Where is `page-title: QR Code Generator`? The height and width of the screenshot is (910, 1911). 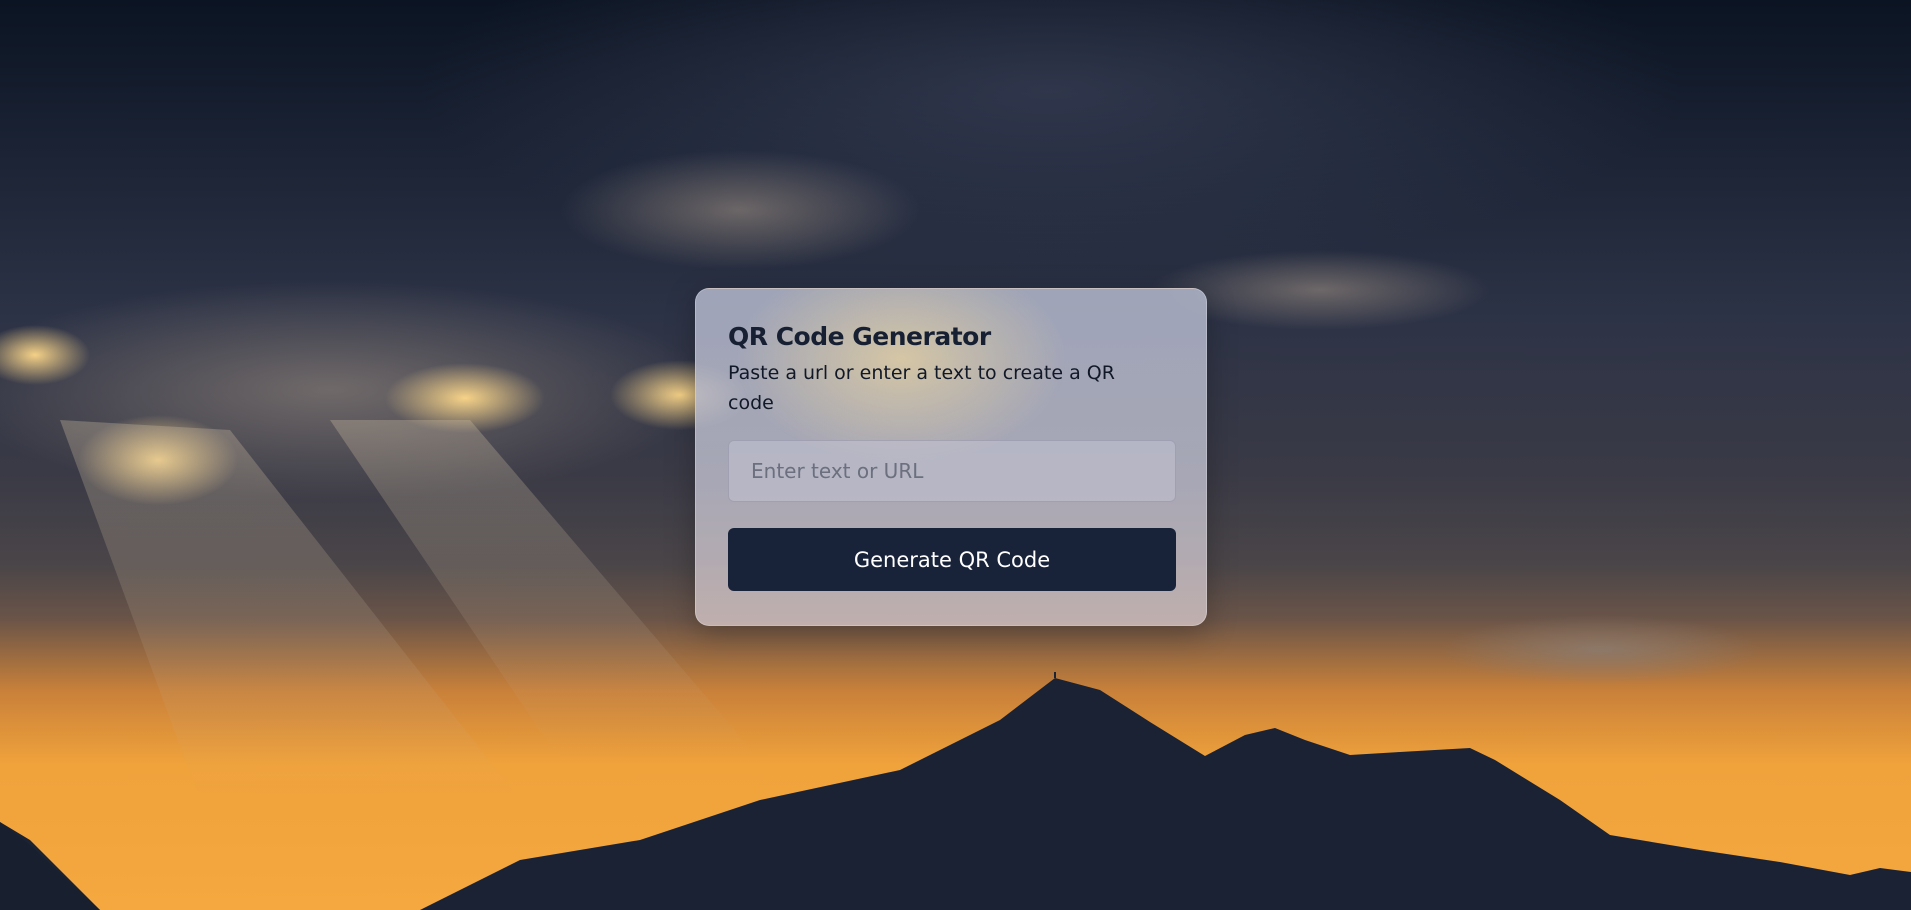
page-title: QR Code Generator is located at coordinates (859, 336).